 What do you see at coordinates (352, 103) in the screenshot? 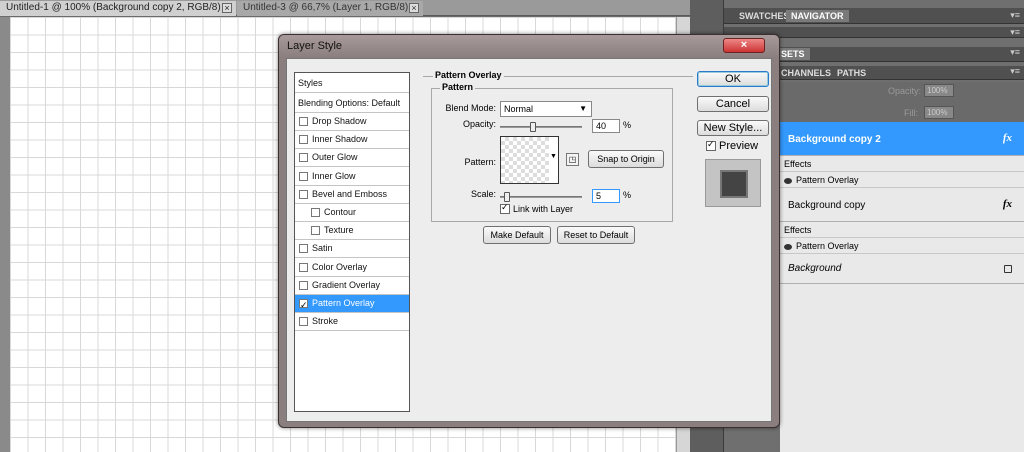
I see `blending-options: Blending Options: Default` at bounding box center [352, 103].